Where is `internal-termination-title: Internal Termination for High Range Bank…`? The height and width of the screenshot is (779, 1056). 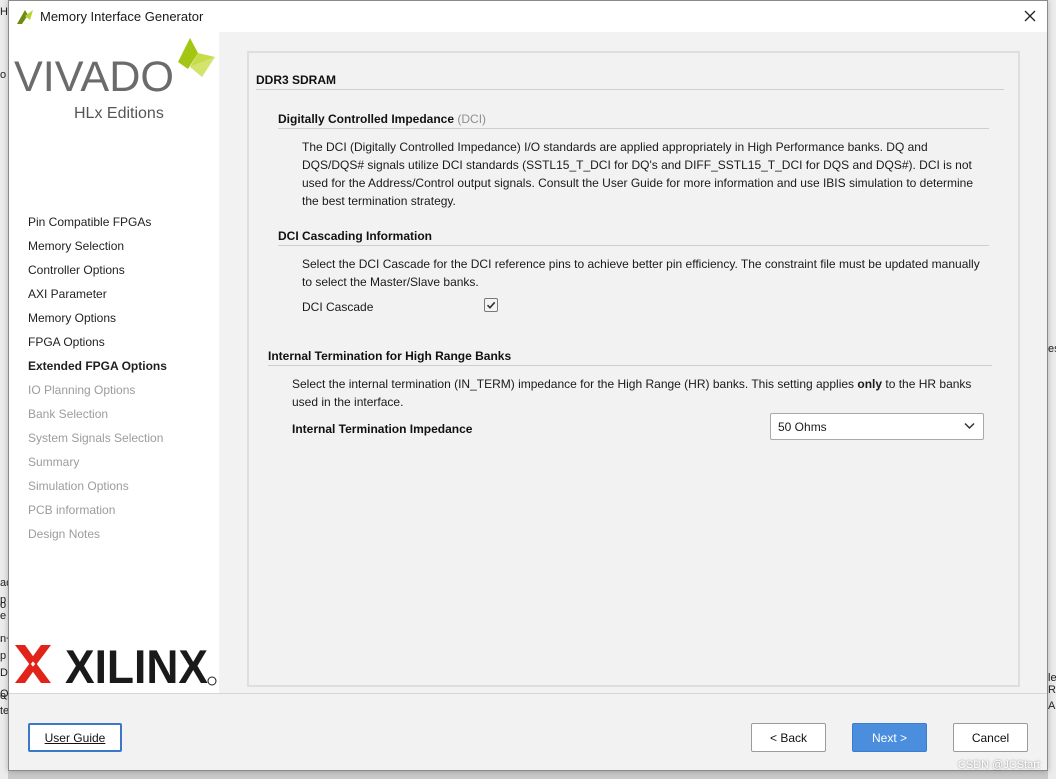 internal-termination-title: Internal Termination for High Range Bank… is located at coordinates (390, 356).